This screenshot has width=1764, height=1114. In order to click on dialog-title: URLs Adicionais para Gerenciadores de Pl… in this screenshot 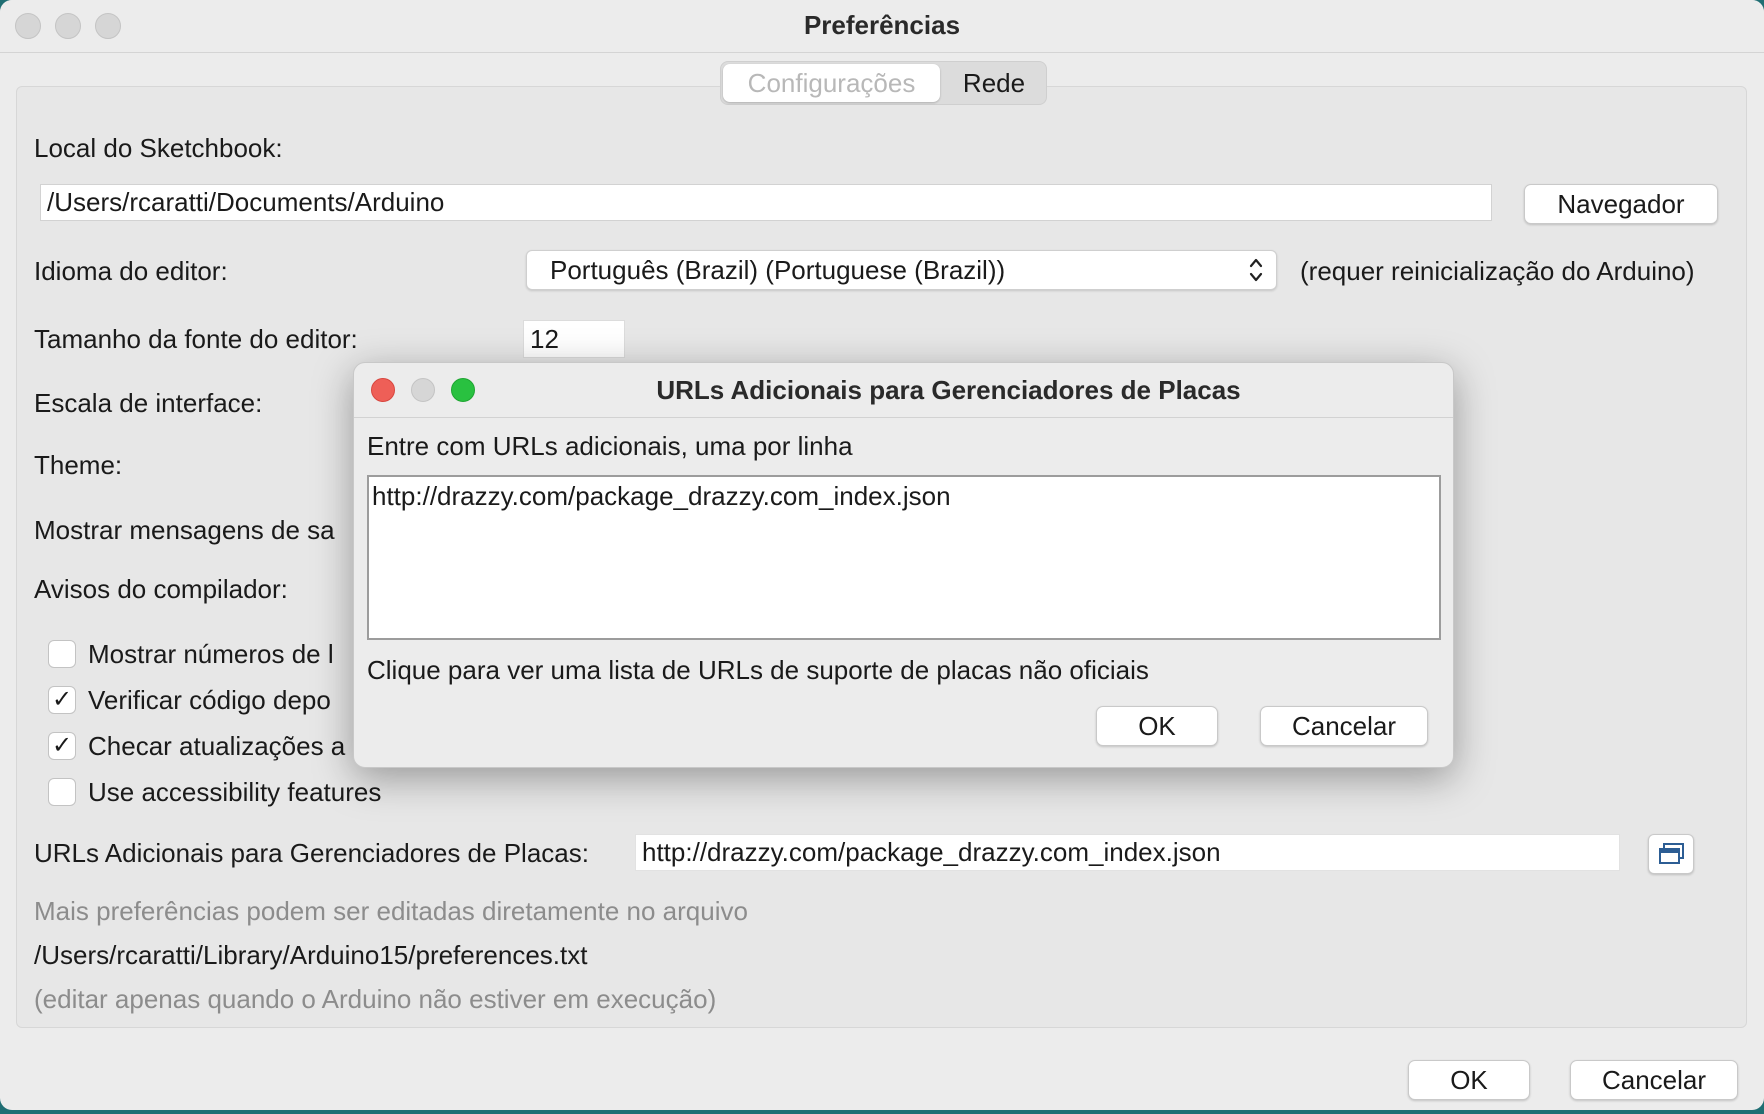, I will do `click(948, 390)`.